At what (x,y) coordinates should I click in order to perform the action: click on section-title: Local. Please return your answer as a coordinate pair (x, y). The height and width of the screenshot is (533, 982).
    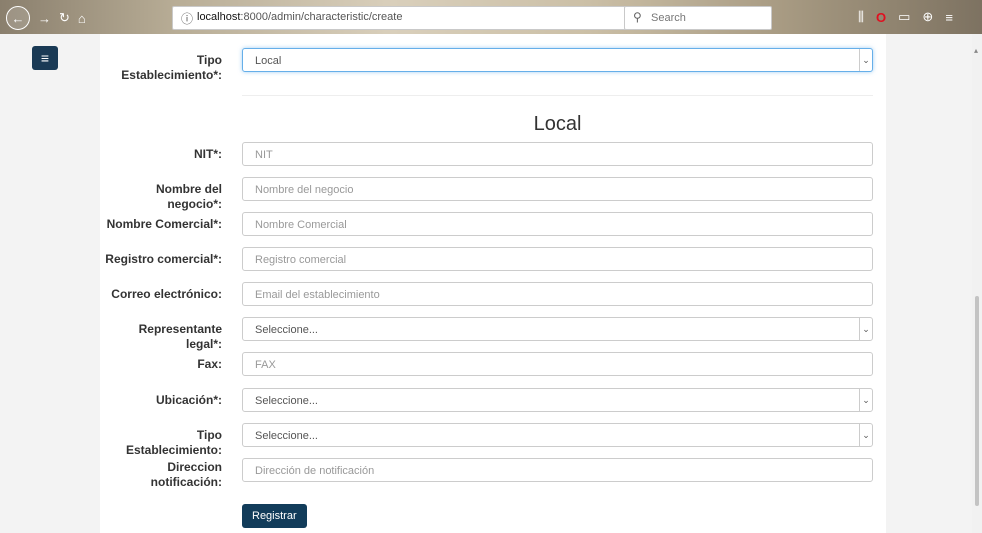
    Looking at the image, I should click on (557, 124).